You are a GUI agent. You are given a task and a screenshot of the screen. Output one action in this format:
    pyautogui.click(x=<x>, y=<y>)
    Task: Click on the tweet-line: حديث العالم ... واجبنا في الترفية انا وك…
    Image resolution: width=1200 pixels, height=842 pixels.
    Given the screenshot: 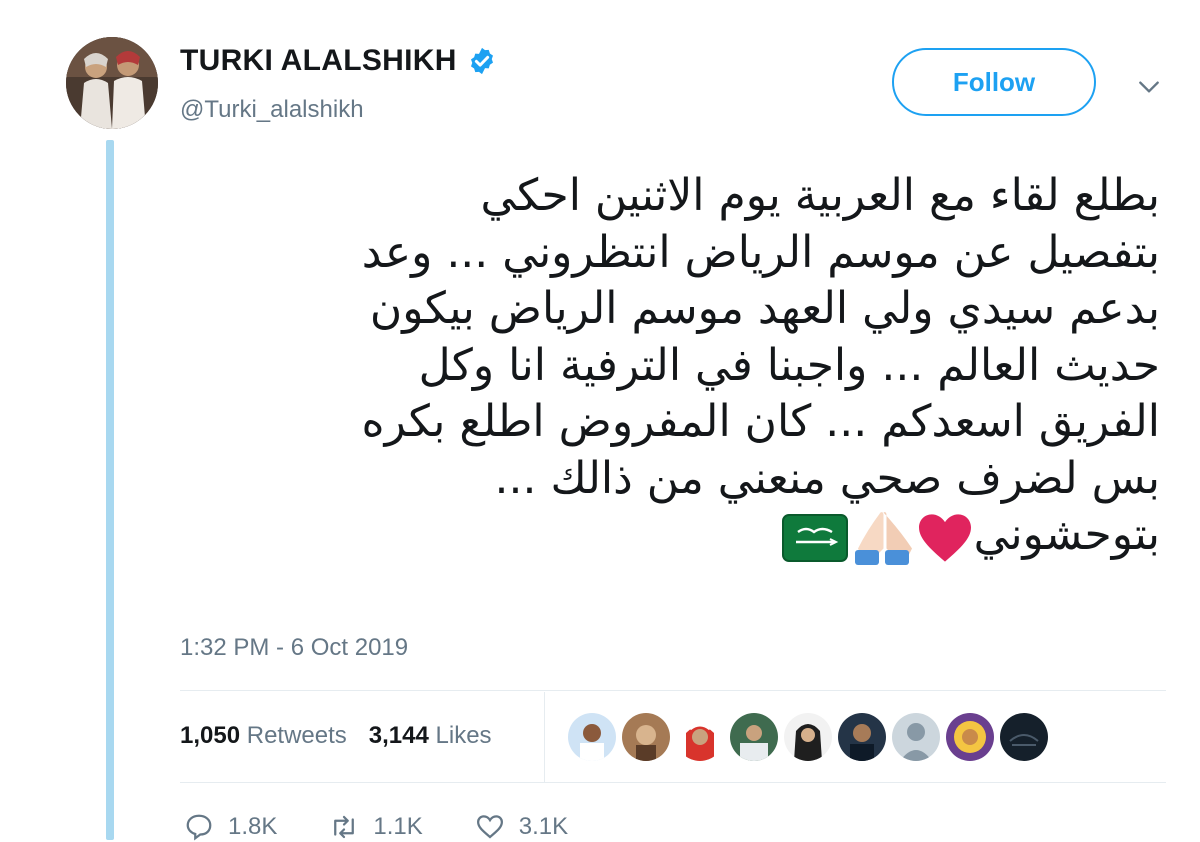 What is the action you would take?
    pyautogui.click(x=789, y=365)
    